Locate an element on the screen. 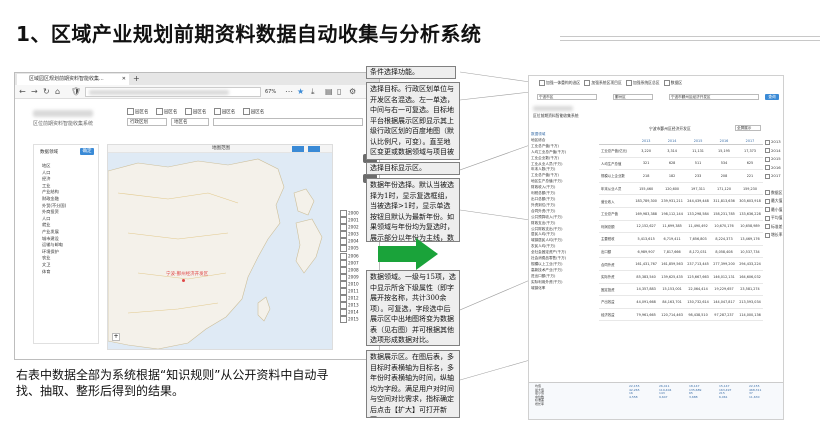  domain-item: 地区 is located at coordinates (54, 166).